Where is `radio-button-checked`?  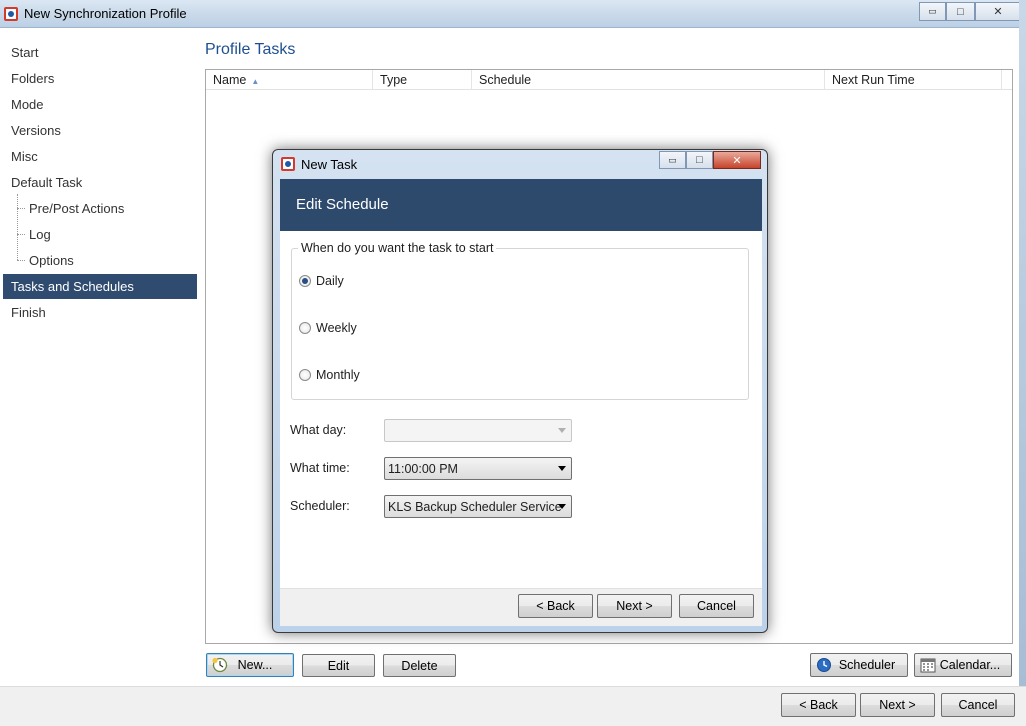 radio-button-checked is located at coordinates (305, 281).